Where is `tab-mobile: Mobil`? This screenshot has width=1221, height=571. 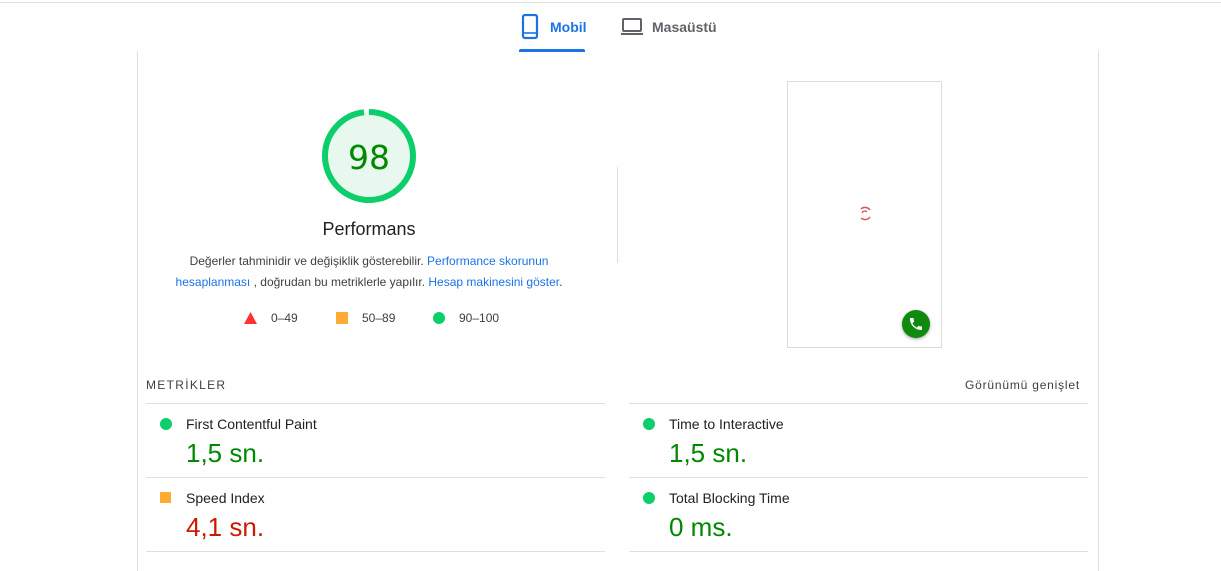 tab-mobile: Mobil is located at coordinates (553, 32).